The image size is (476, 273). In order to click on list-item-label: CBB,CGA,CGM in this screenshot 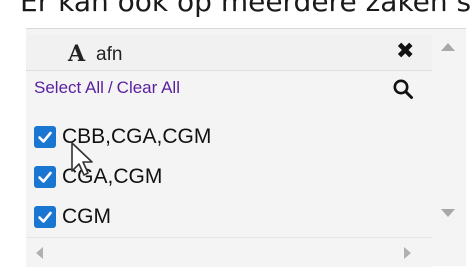, I will do `click(137, 136)`.